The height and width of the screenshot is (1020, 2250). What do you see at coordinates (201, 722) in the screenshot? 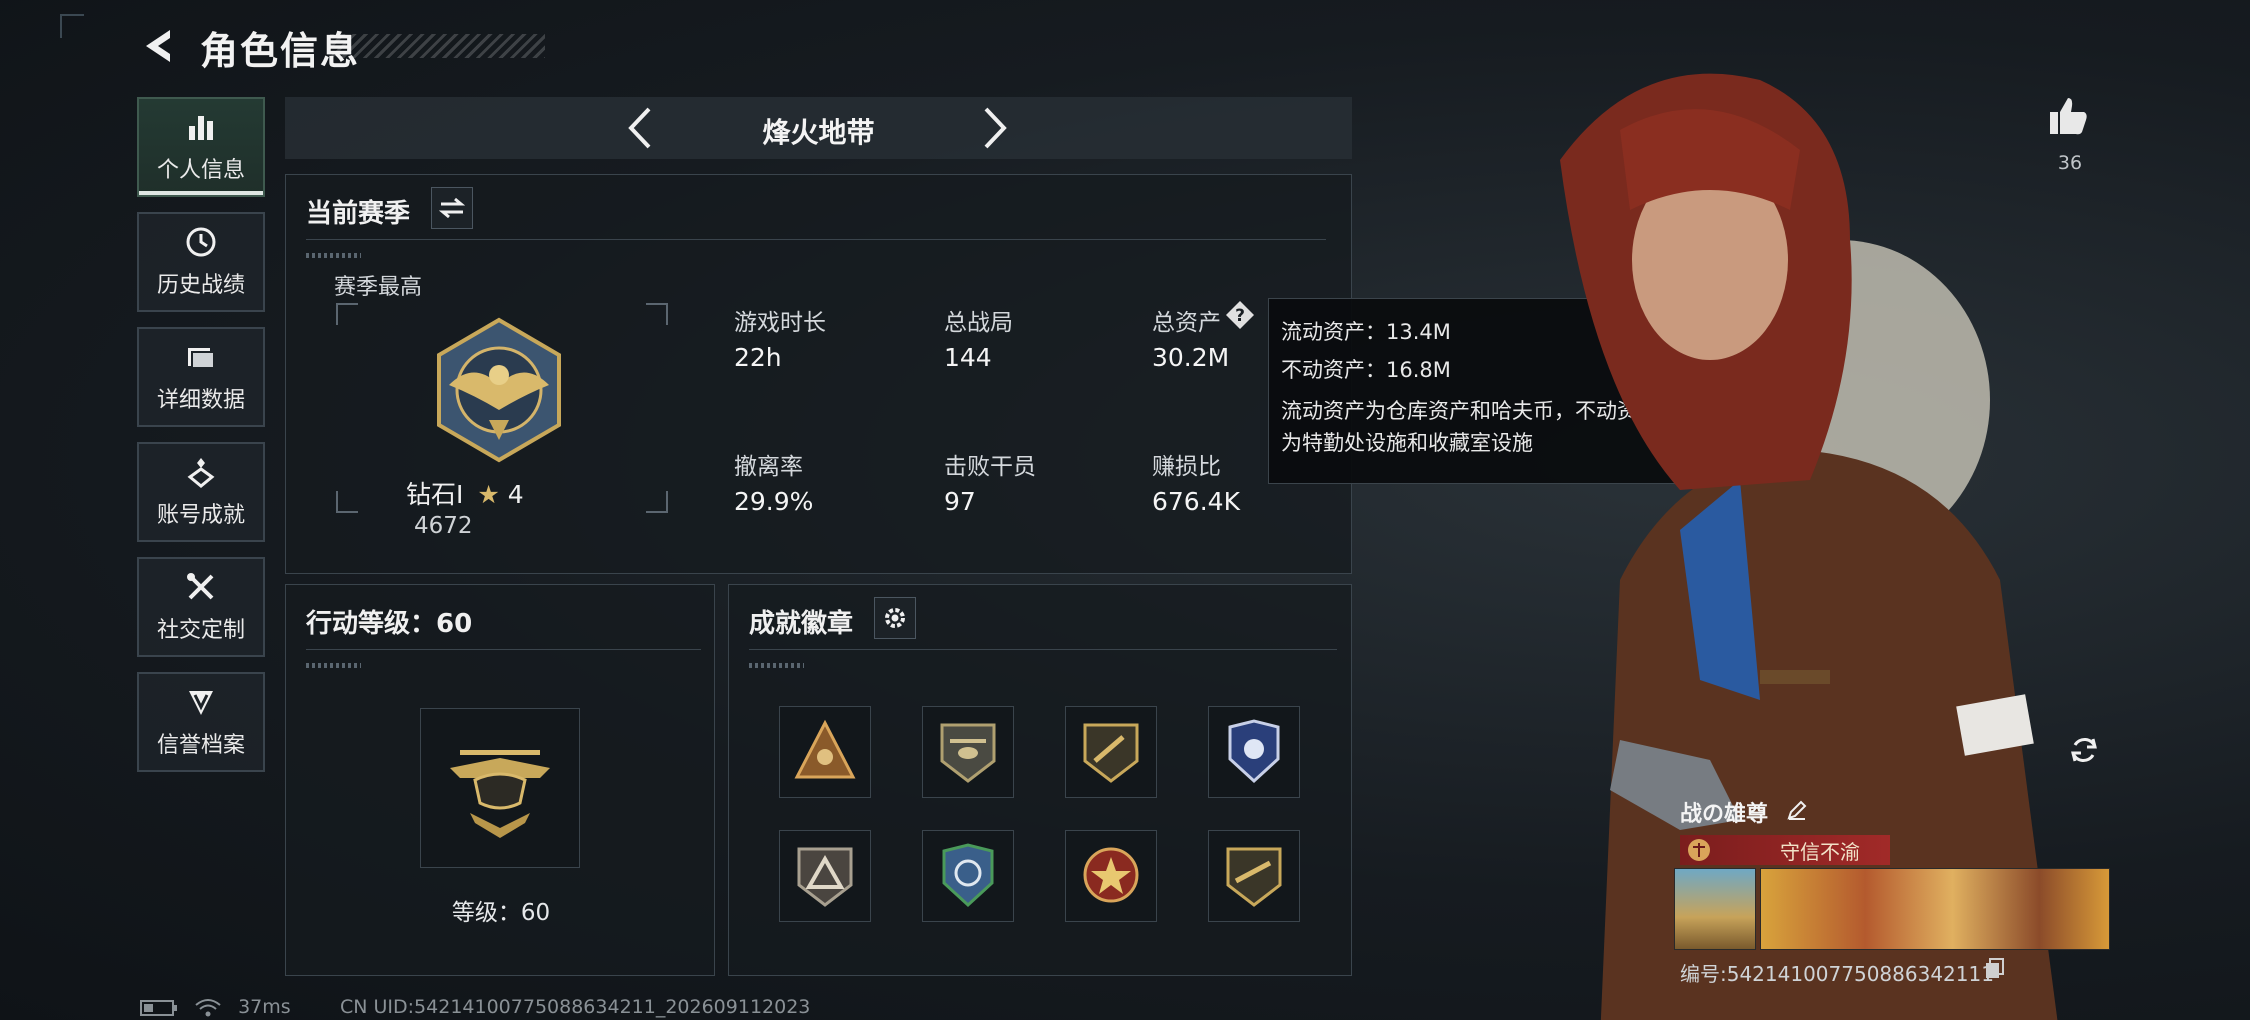
I see `sidebar-item-reputation: 信誉档案` at bounding box center [201, 722].